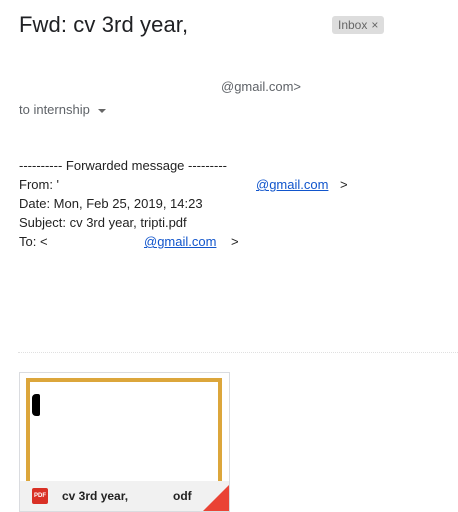 Image resolution: width=458 pixels, height=512 pixels. I want to click on forwarded-to-line: To: < @gmail.com >, so click(129, 241).